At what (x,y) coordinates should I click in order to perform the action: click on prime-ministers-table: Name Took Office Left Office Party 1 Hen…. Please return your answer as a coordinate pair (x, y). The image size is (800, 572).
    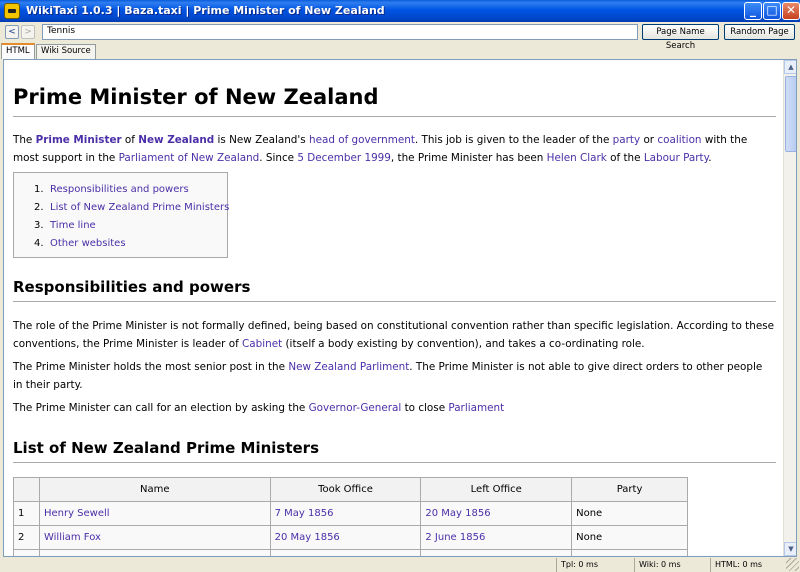
    Looking at the image, I should click on (350, 516).